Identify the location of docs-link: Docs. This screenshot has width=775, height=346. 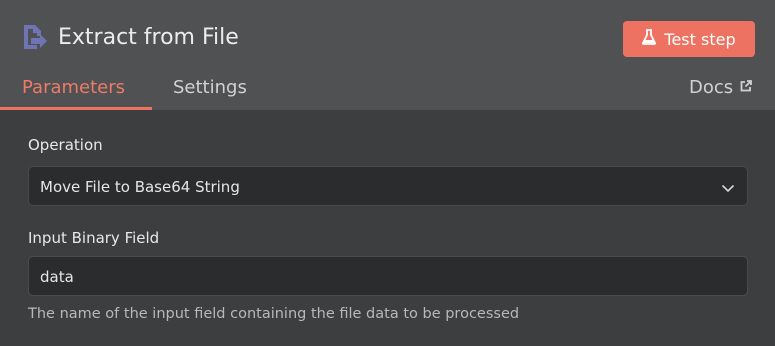
(721, 88).